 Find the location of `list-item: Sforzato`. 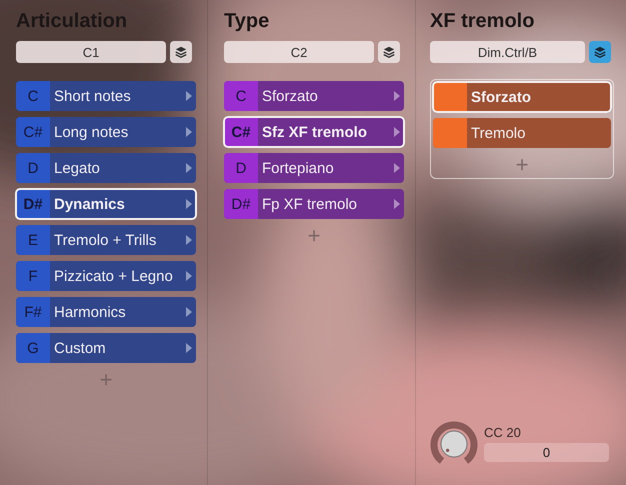

list-item: Sforzato is located at coordinates (522, 97).